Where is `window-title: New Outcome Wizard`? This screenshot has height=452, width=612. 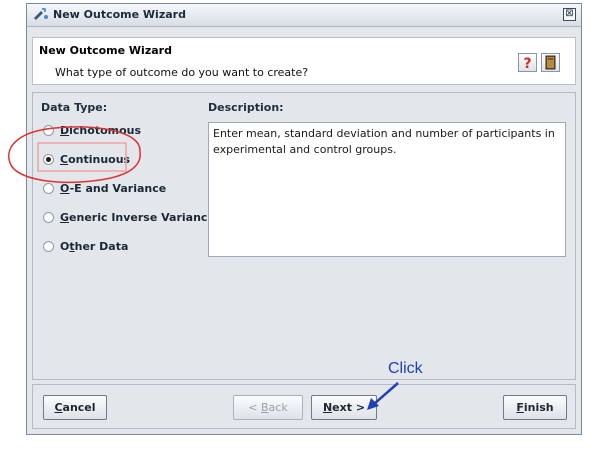 window-title: New Outcome Wizard is located at coordinates (119, 14).